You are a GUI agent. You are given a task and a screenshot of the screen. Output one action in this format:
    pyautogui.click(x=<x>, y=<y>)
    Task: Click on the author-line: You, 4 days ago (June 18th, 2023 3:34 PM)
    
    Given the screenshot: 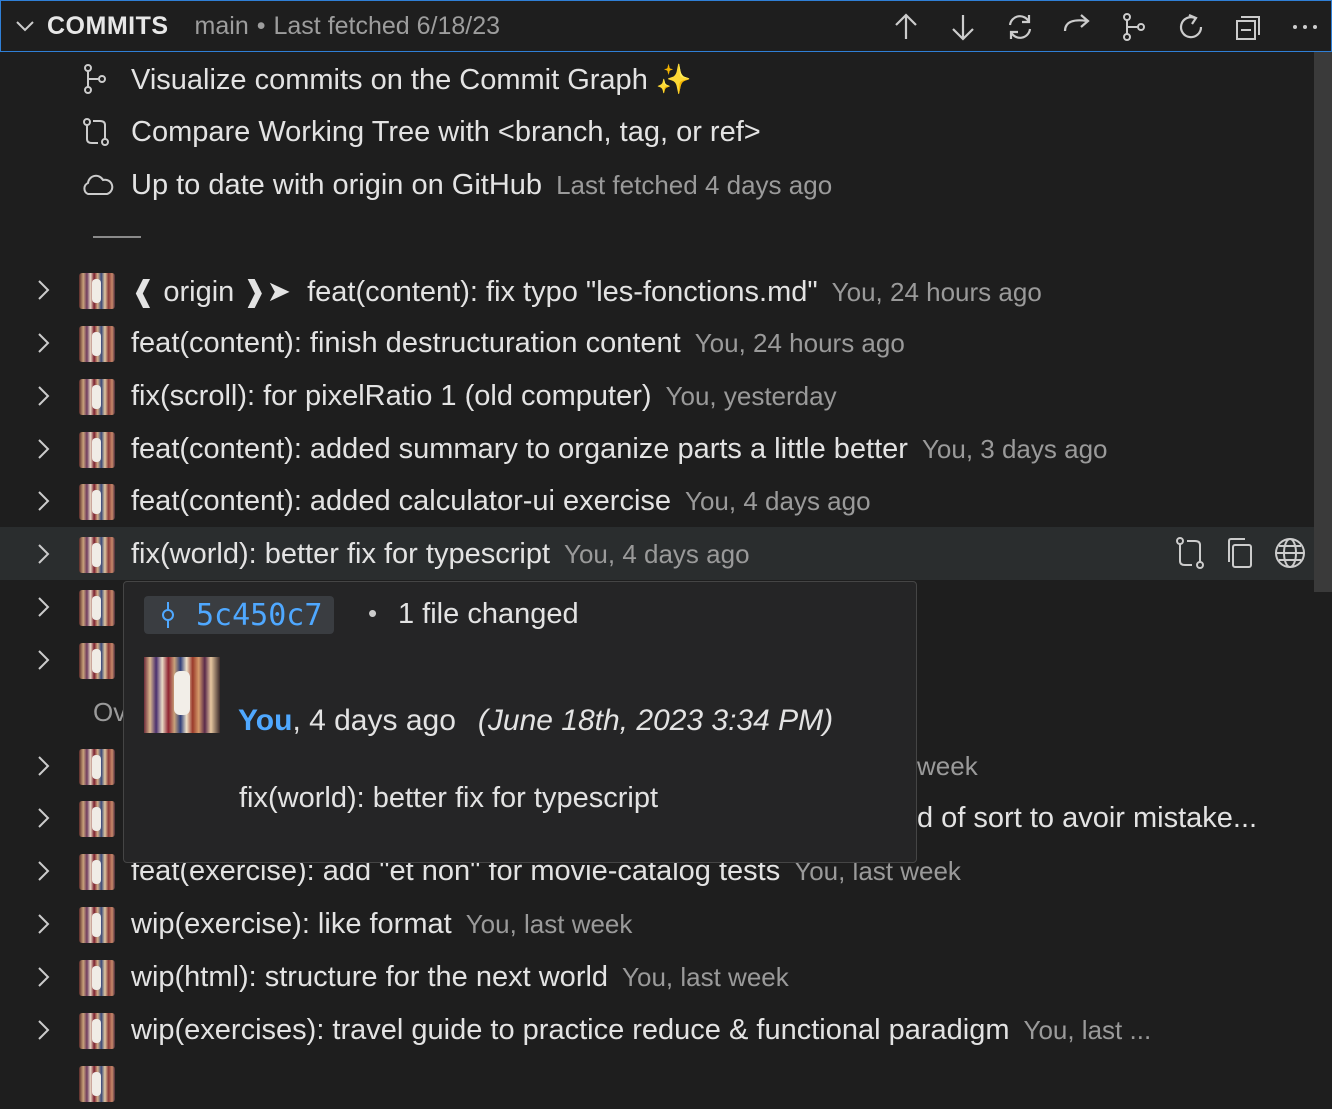 What is the action you would take?
    pyautogui.click(x=535, y=721)
    